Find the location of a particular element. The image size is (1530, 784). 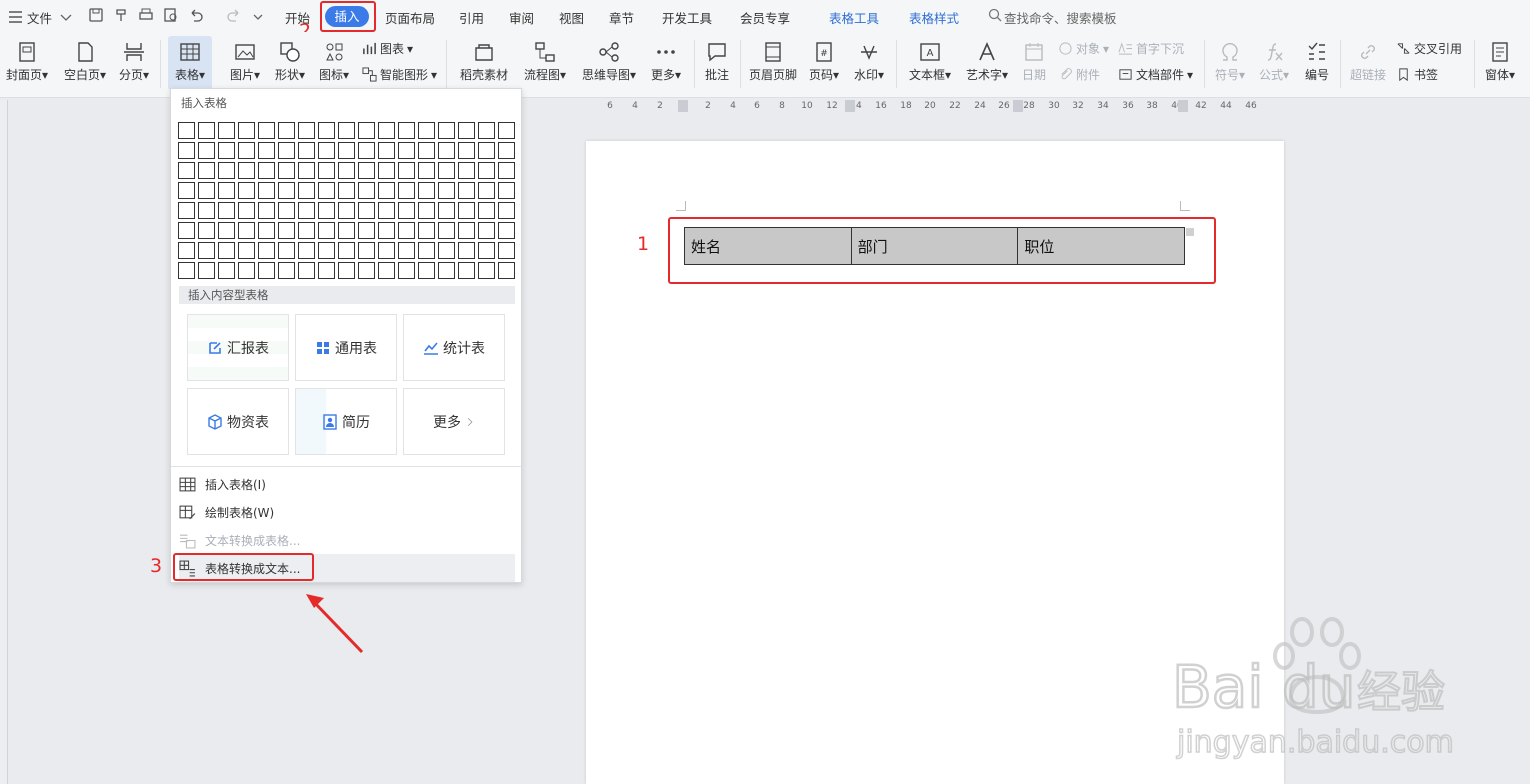

cross-reference-button: 交叉引用 is located at coordinates (1429, 48).